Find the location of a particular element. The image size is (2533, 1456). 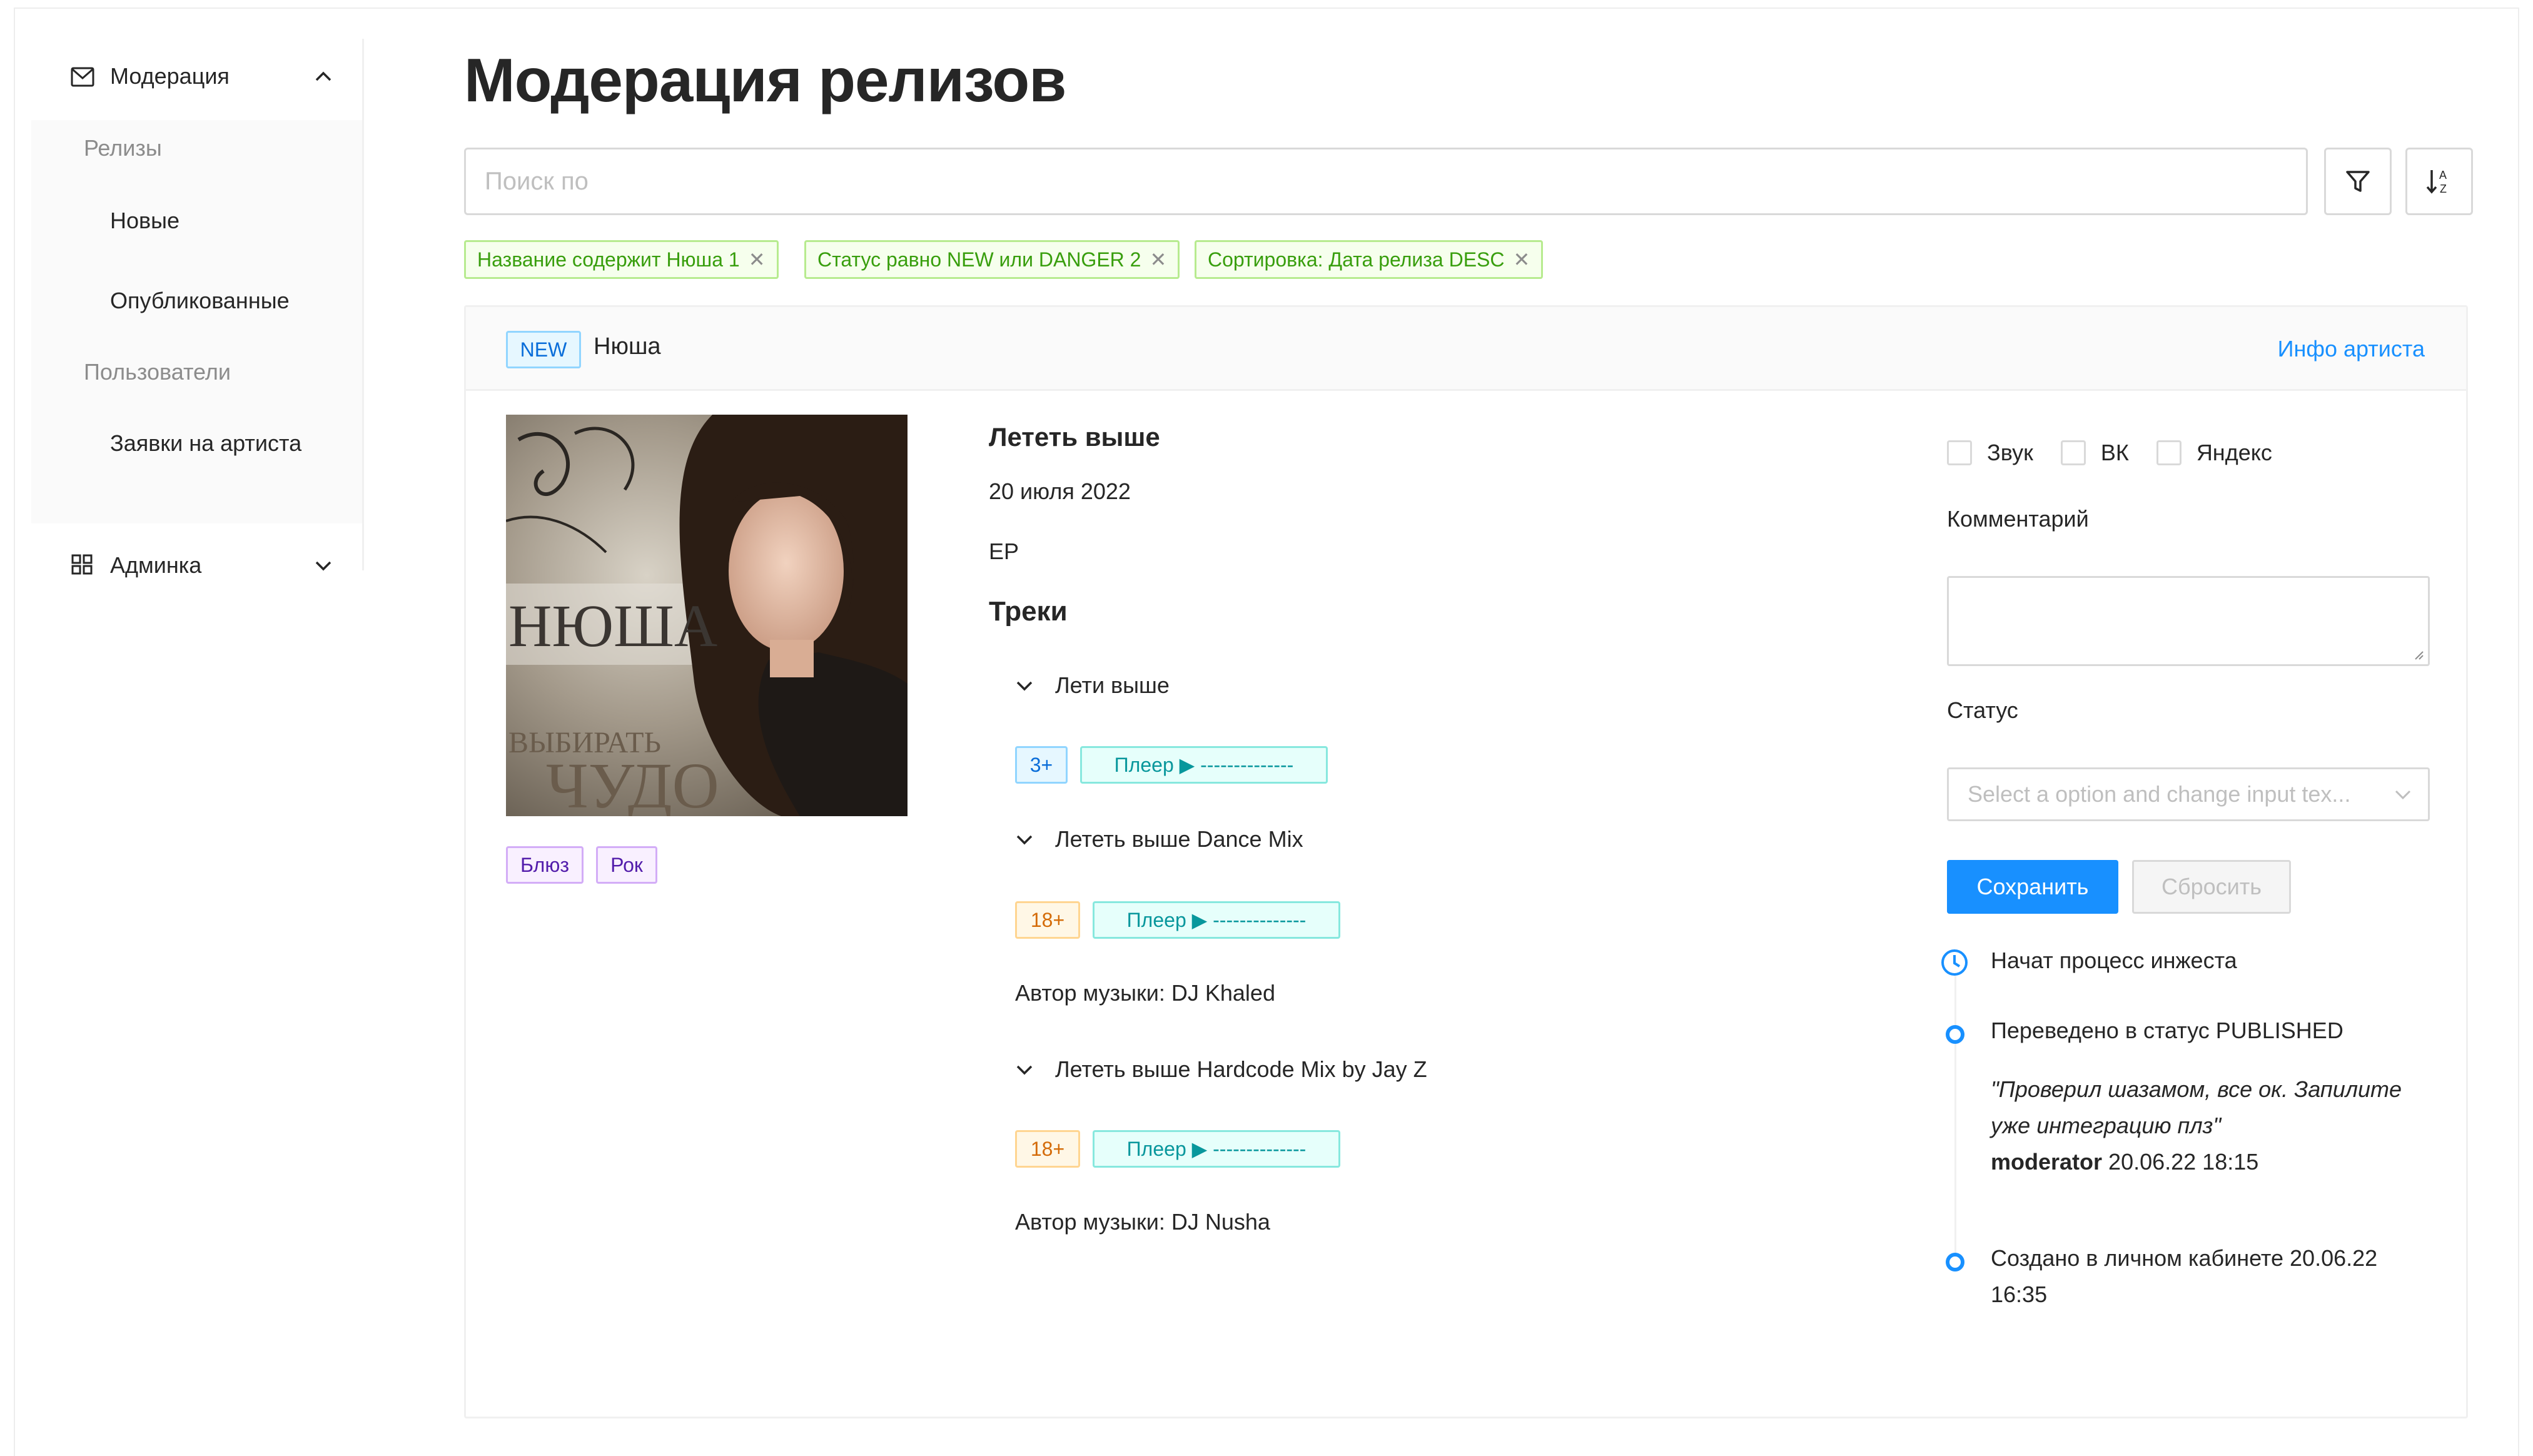

checkbox-yandex is located at coordinates (2169, 453).